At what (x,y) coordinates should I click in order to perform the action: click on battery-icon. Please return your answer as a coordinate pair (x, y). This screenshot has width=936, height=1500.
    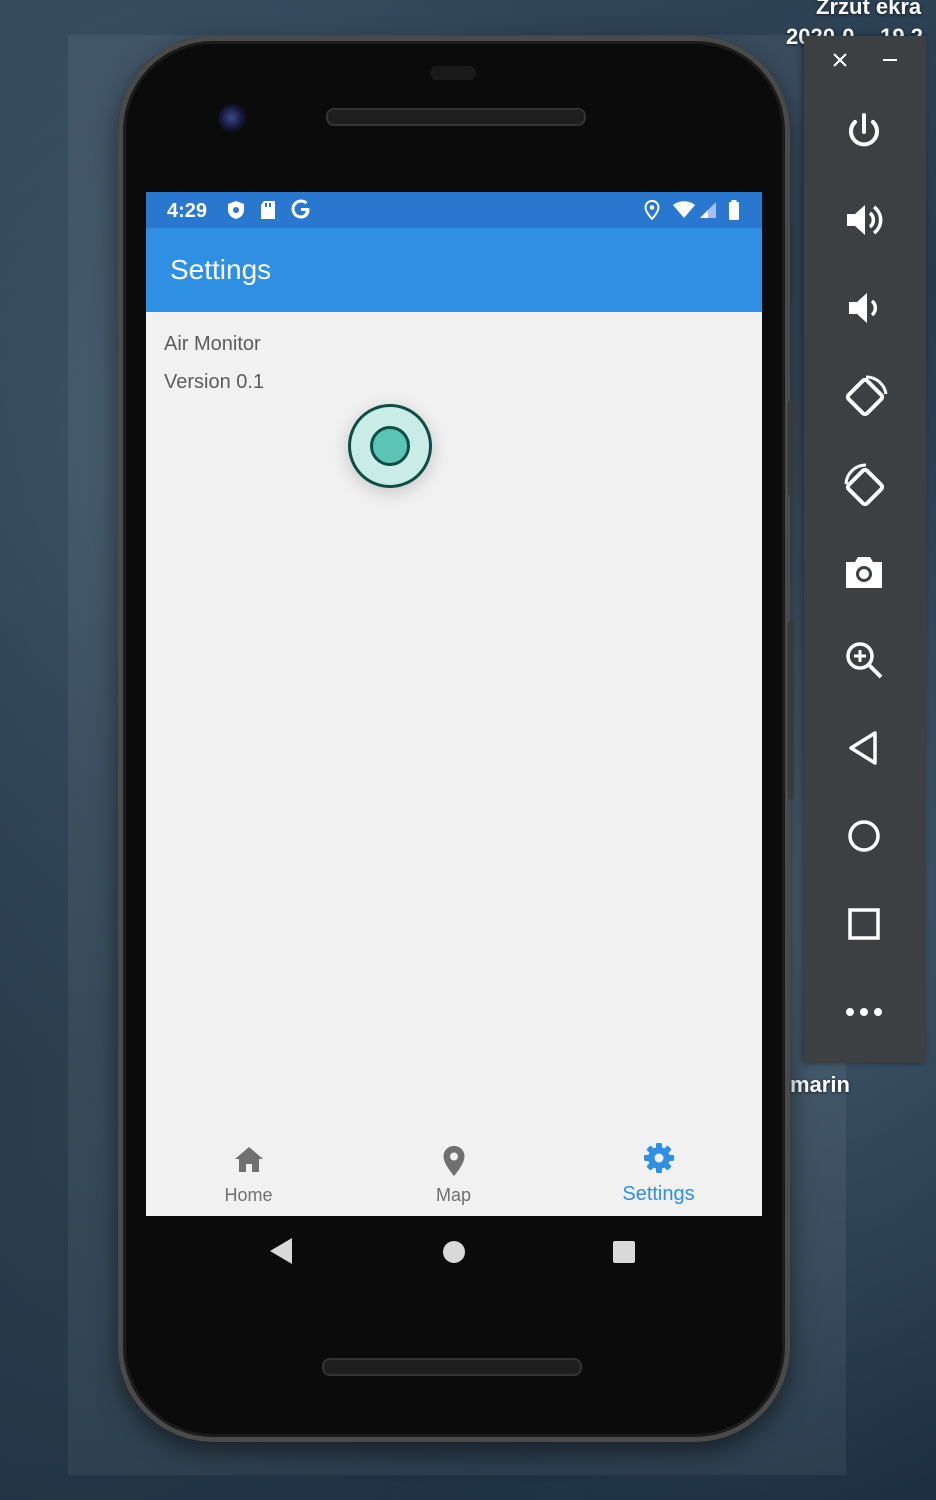
    Looking at the image, I should click on (734, 213).